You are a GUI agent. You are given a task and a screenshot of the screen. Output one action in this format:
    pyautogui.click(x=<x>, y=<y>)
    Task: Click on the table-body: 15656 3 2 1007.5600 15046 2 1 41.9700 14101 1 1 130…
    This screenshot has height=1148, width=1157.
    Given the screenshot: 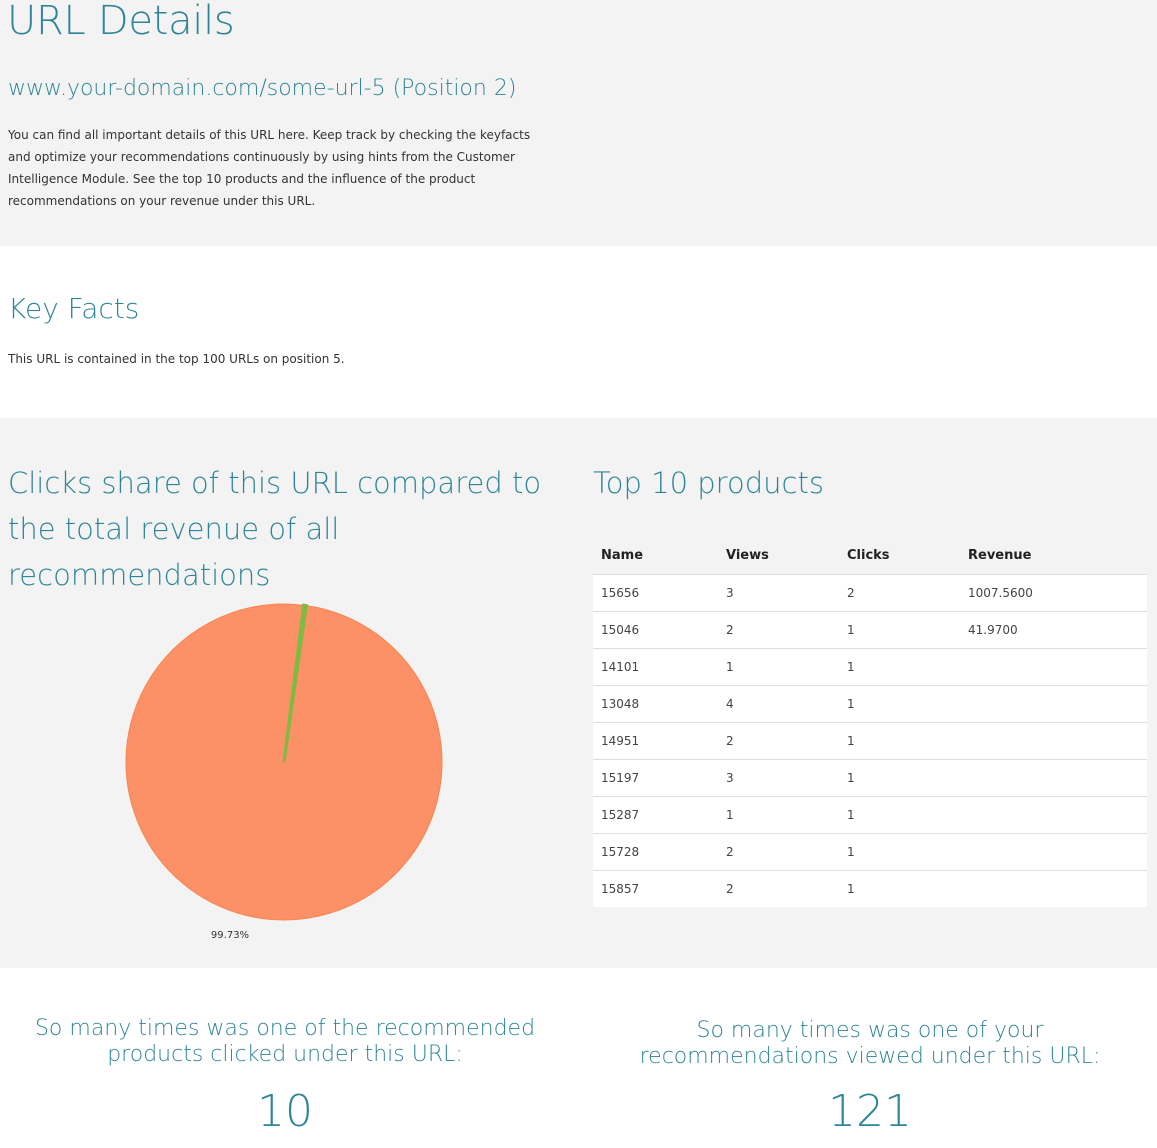 What is the action you would take?
    pyautogui.click(x=870, y=740)
    